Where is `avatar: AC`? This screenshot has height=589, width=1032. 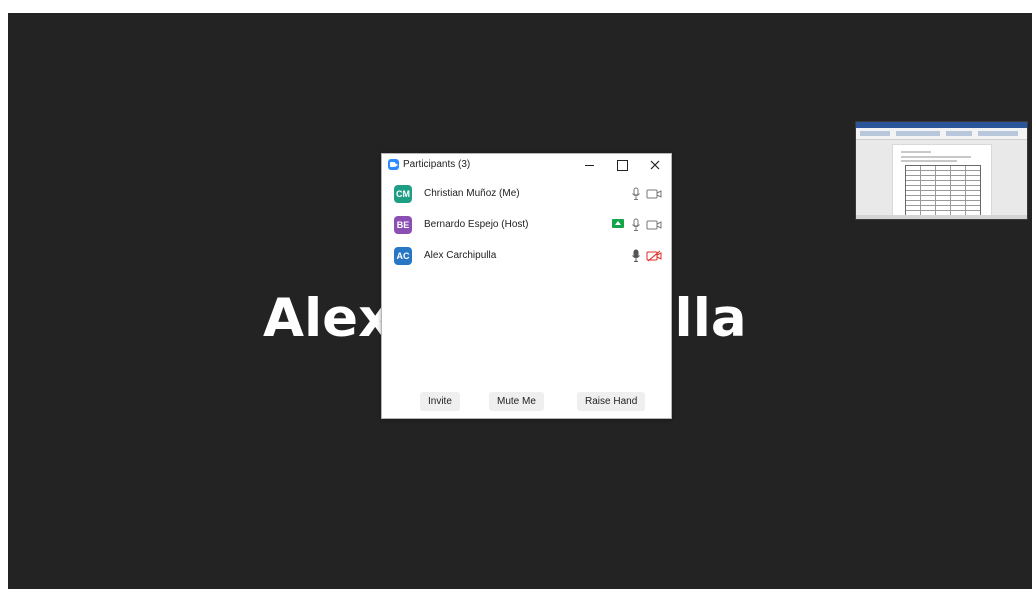
avatar: AC is located at coordinates (403, 256).